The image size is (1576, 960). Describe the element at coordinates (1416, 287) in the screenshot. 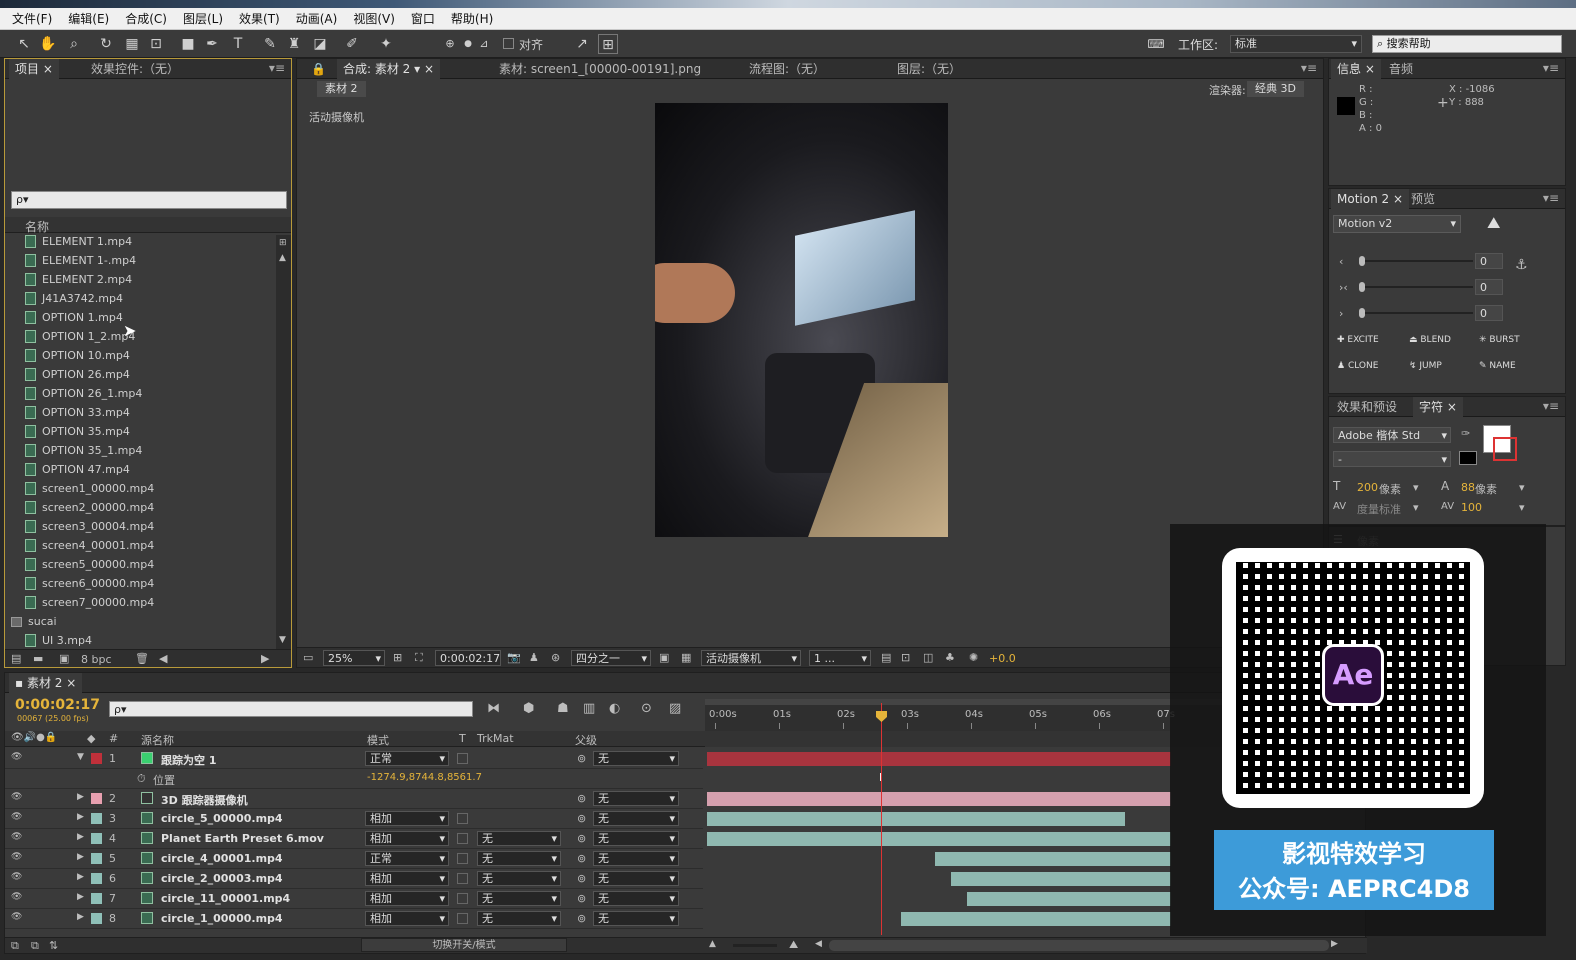

I see `ease-both-slider` at that location.